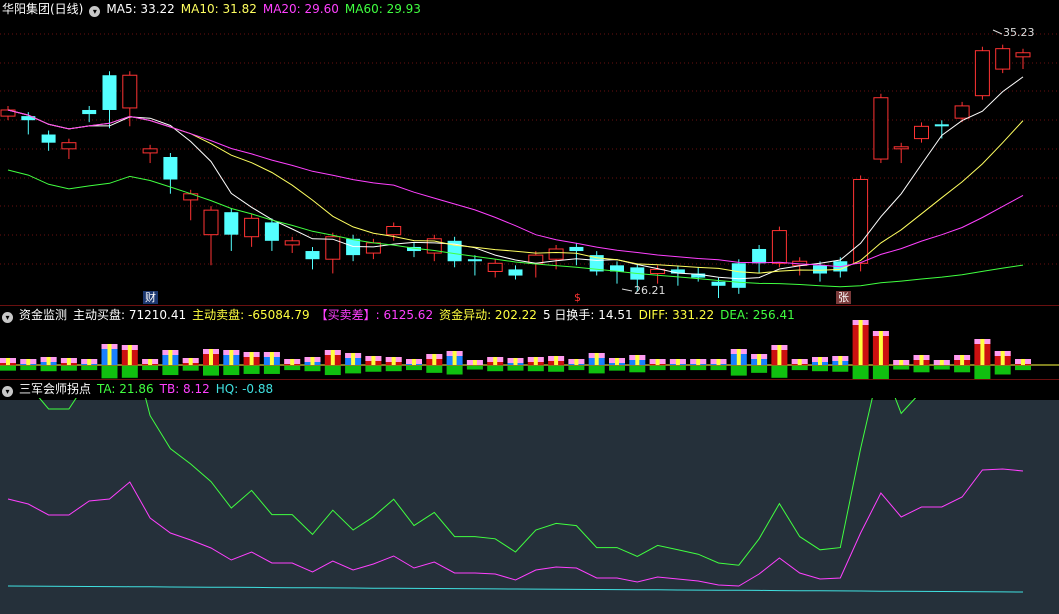 The width and height of the screenshot is (1059, 614). What do you see at coordinates (150, 297) in the screenshot?
I see `finance-tag: 财` at bounding box center [150, 297].